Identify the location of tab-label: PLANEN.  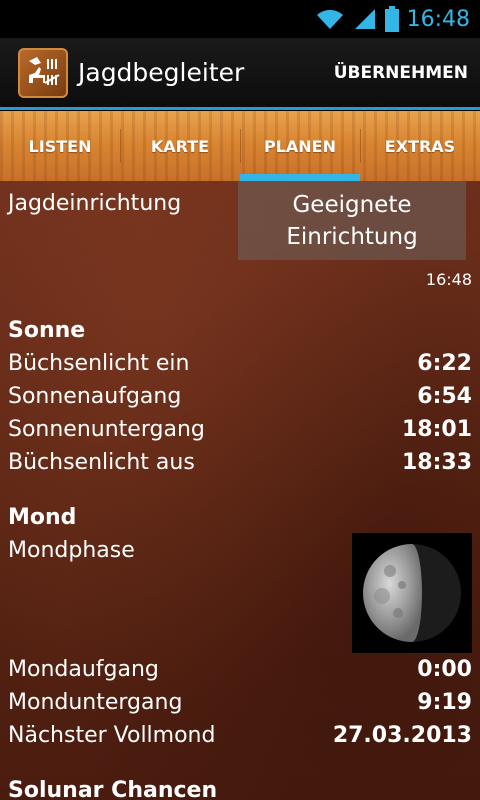
(299, 146).